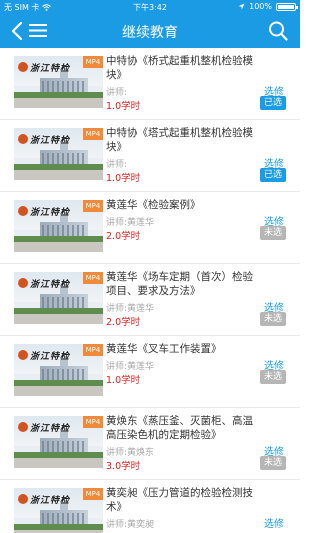 This screenshot has width=320, height=533. Describe the element at coordinates (130, 453) in the screenshot. I see `course-teacher: 讲师:黄焕东` at that location.